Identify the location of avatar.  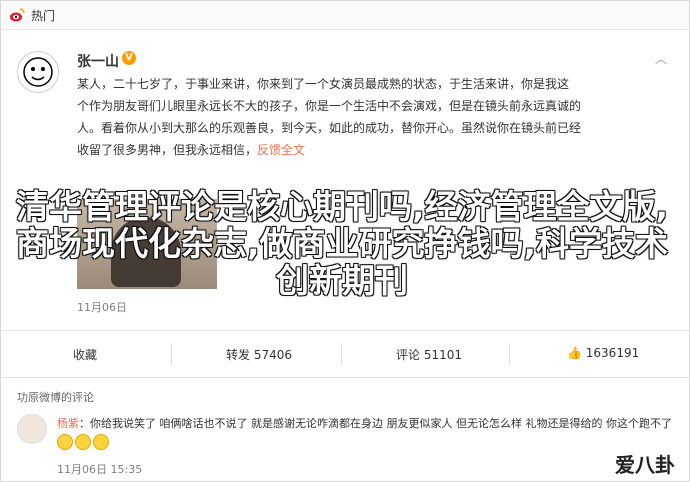
(38, 72).